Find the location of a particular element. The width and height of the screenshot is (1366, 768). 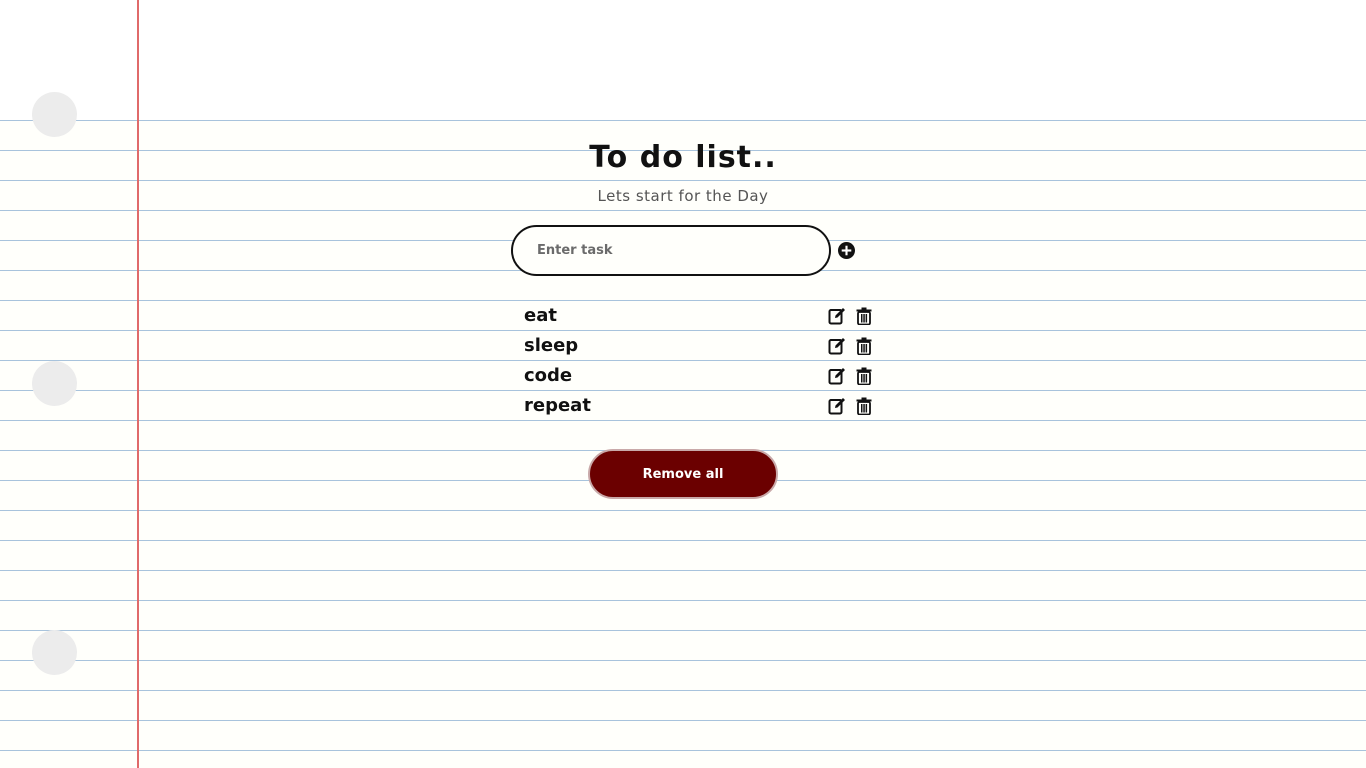

add-task-button is located at coordinates (846, 250).